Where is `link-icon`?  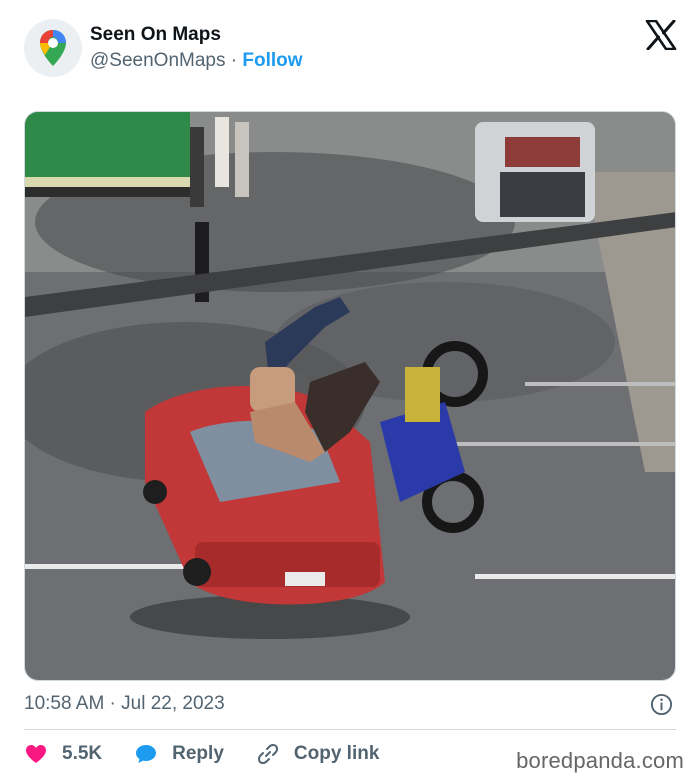
link-icon is located at coordinates (267, 754).